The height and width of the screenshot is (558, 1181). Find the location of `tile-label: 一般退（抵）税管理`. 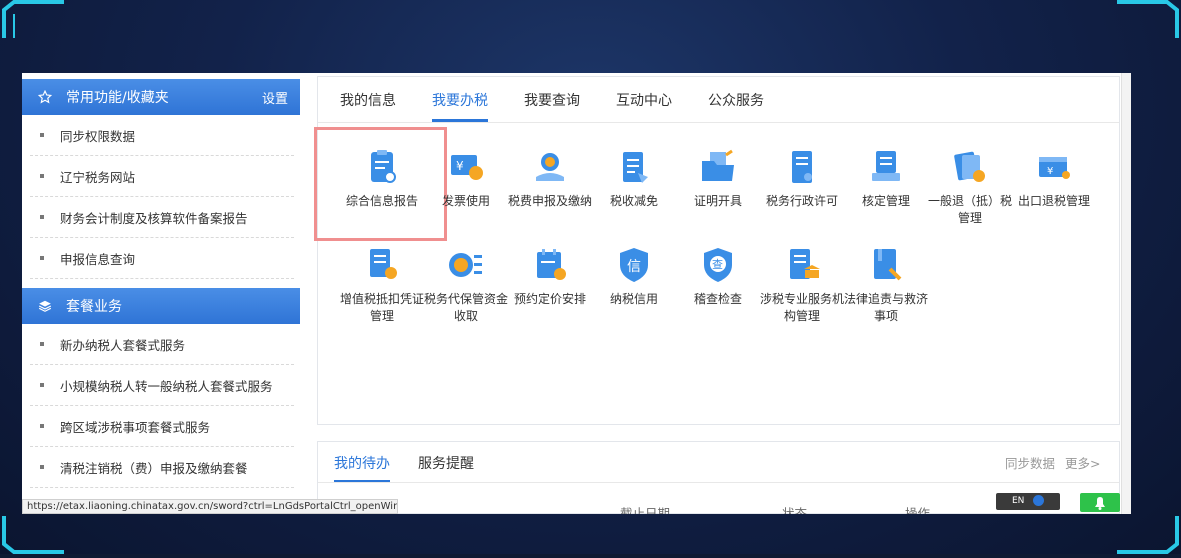

tile-label: 一般退（抵）税管理 is located at coordinates (970, 209).